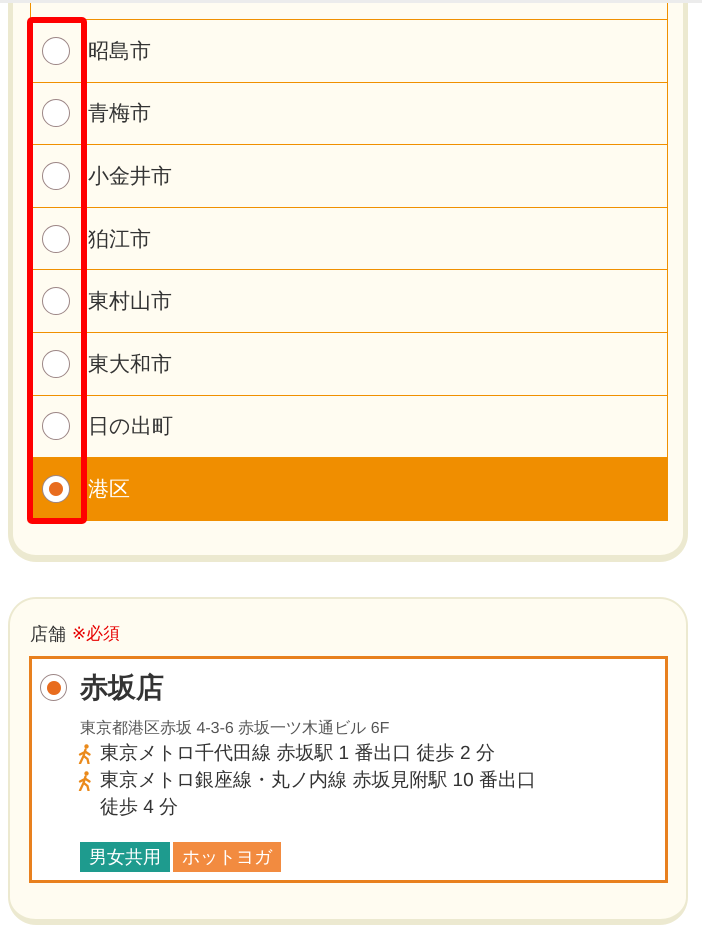 The width and height of the screenshot is (702, 950). Describe the element at coordinates (349, 51) in the screenshot. I see `area-option: 昭島市` at that location.